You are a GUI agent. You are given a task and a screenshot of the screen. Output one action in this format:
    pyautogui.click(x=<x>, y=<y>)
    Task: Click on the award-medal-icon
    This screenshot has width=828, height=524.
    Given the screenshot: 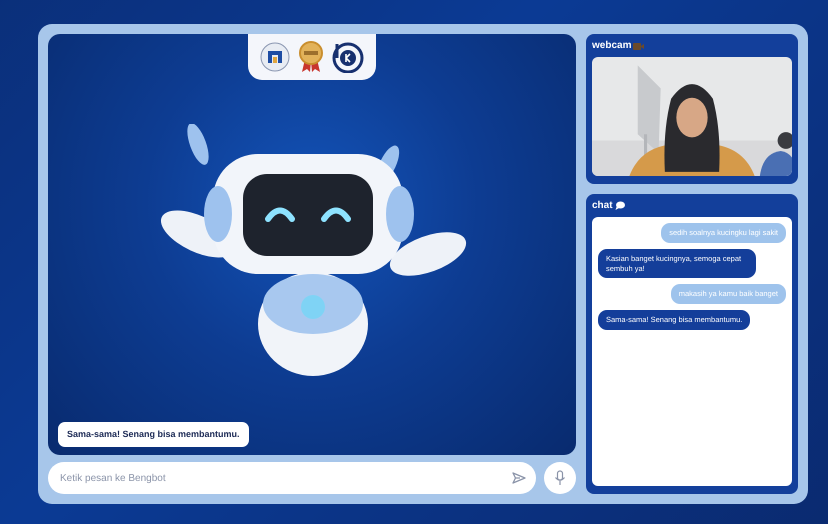 What is the action you would take?
    pyautogui.click(x=311, y=57)
    